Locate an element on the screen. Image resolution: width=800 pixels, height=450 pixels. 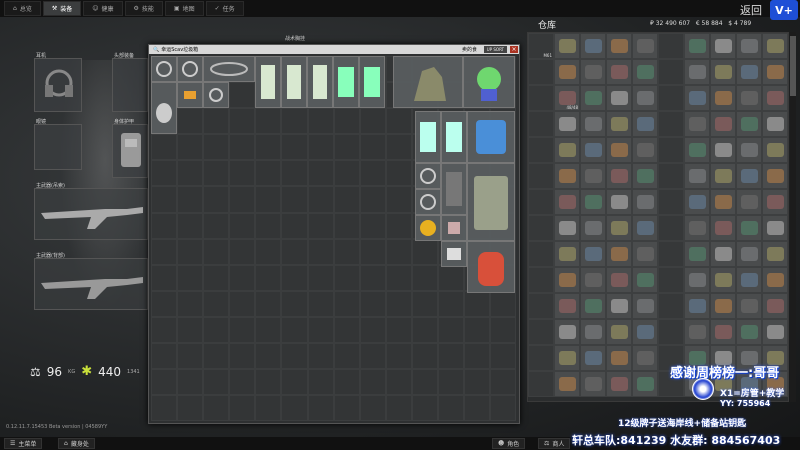
water-canister-item is located at coordinates (491, 137).